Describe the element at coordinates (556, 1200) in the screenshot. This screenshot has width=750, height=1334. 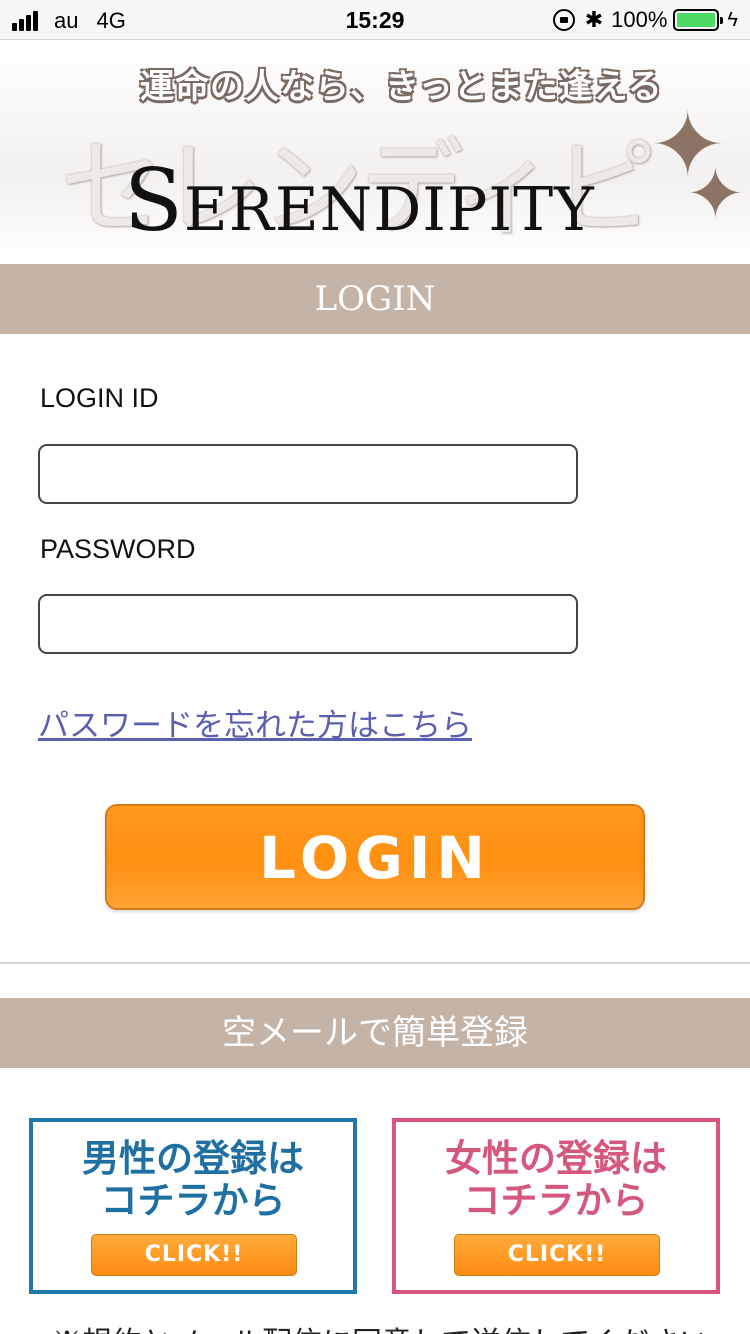
I see `female-register-line2: コチラから` at that location.